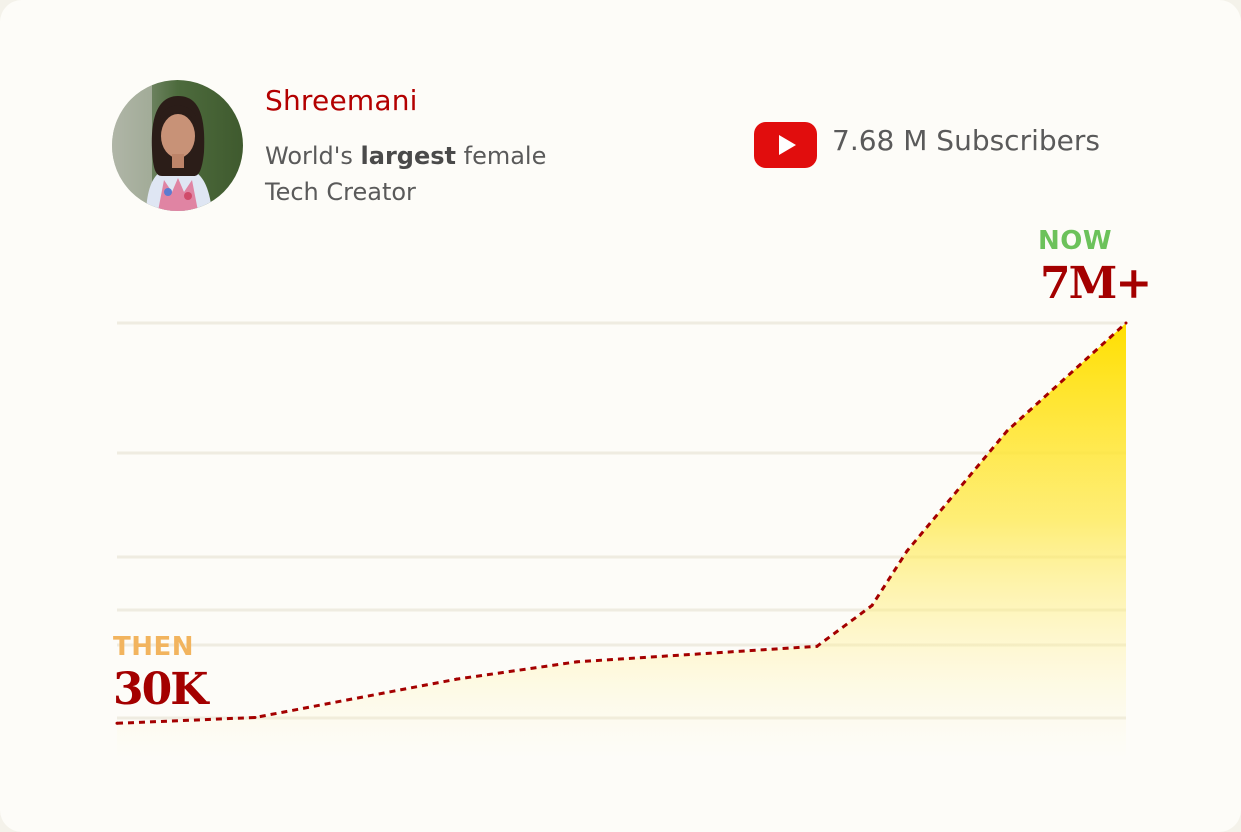  I want to click on now-label: NOW, so click(1075, 241).